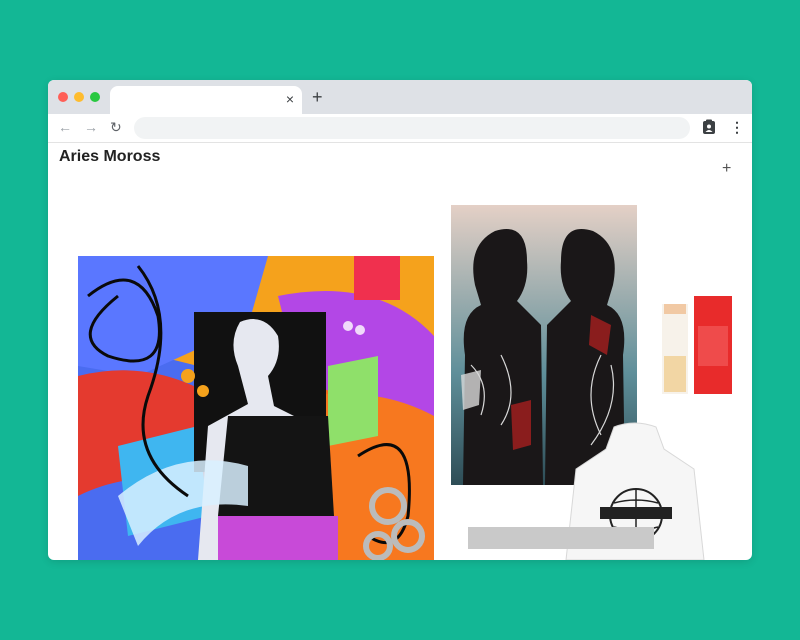 This screenshot has height=640, width=800. Describe the element at coordinates (737, 127) in the screenshot. I see `menu-icon: ⋮` at that location.